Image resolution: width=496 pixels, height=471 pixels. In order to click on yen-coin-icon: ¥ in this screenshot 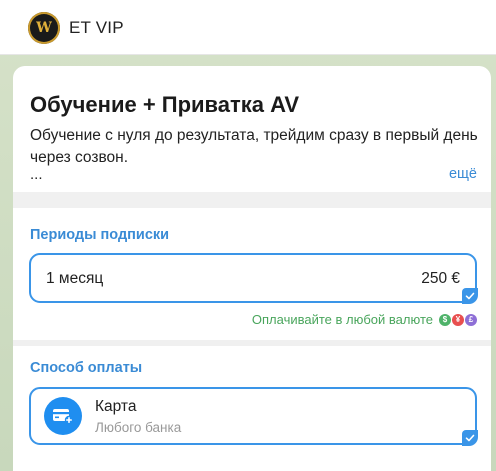, I will do `click(458, 319)`.